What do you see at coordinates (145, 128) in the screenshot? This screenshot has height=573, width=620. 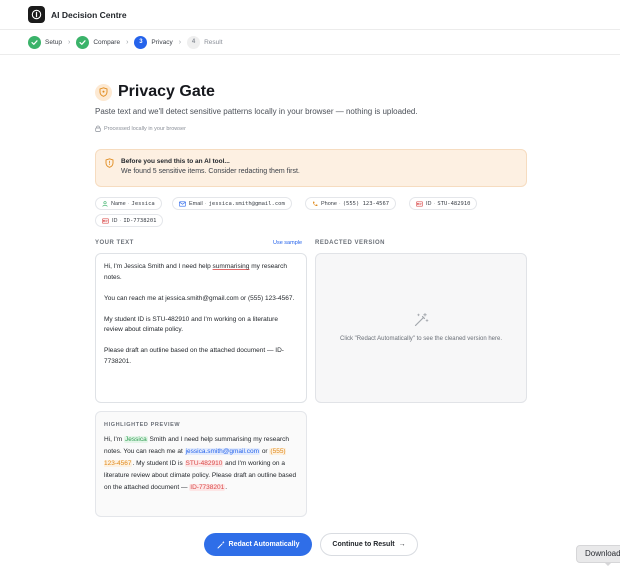 I see `local-note-text: Processed locally in your browser` at bounding box center [145, 128].